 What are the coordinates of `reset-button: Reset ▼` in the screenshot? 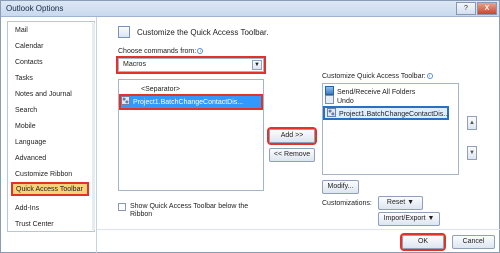 It's located at (400, 203).